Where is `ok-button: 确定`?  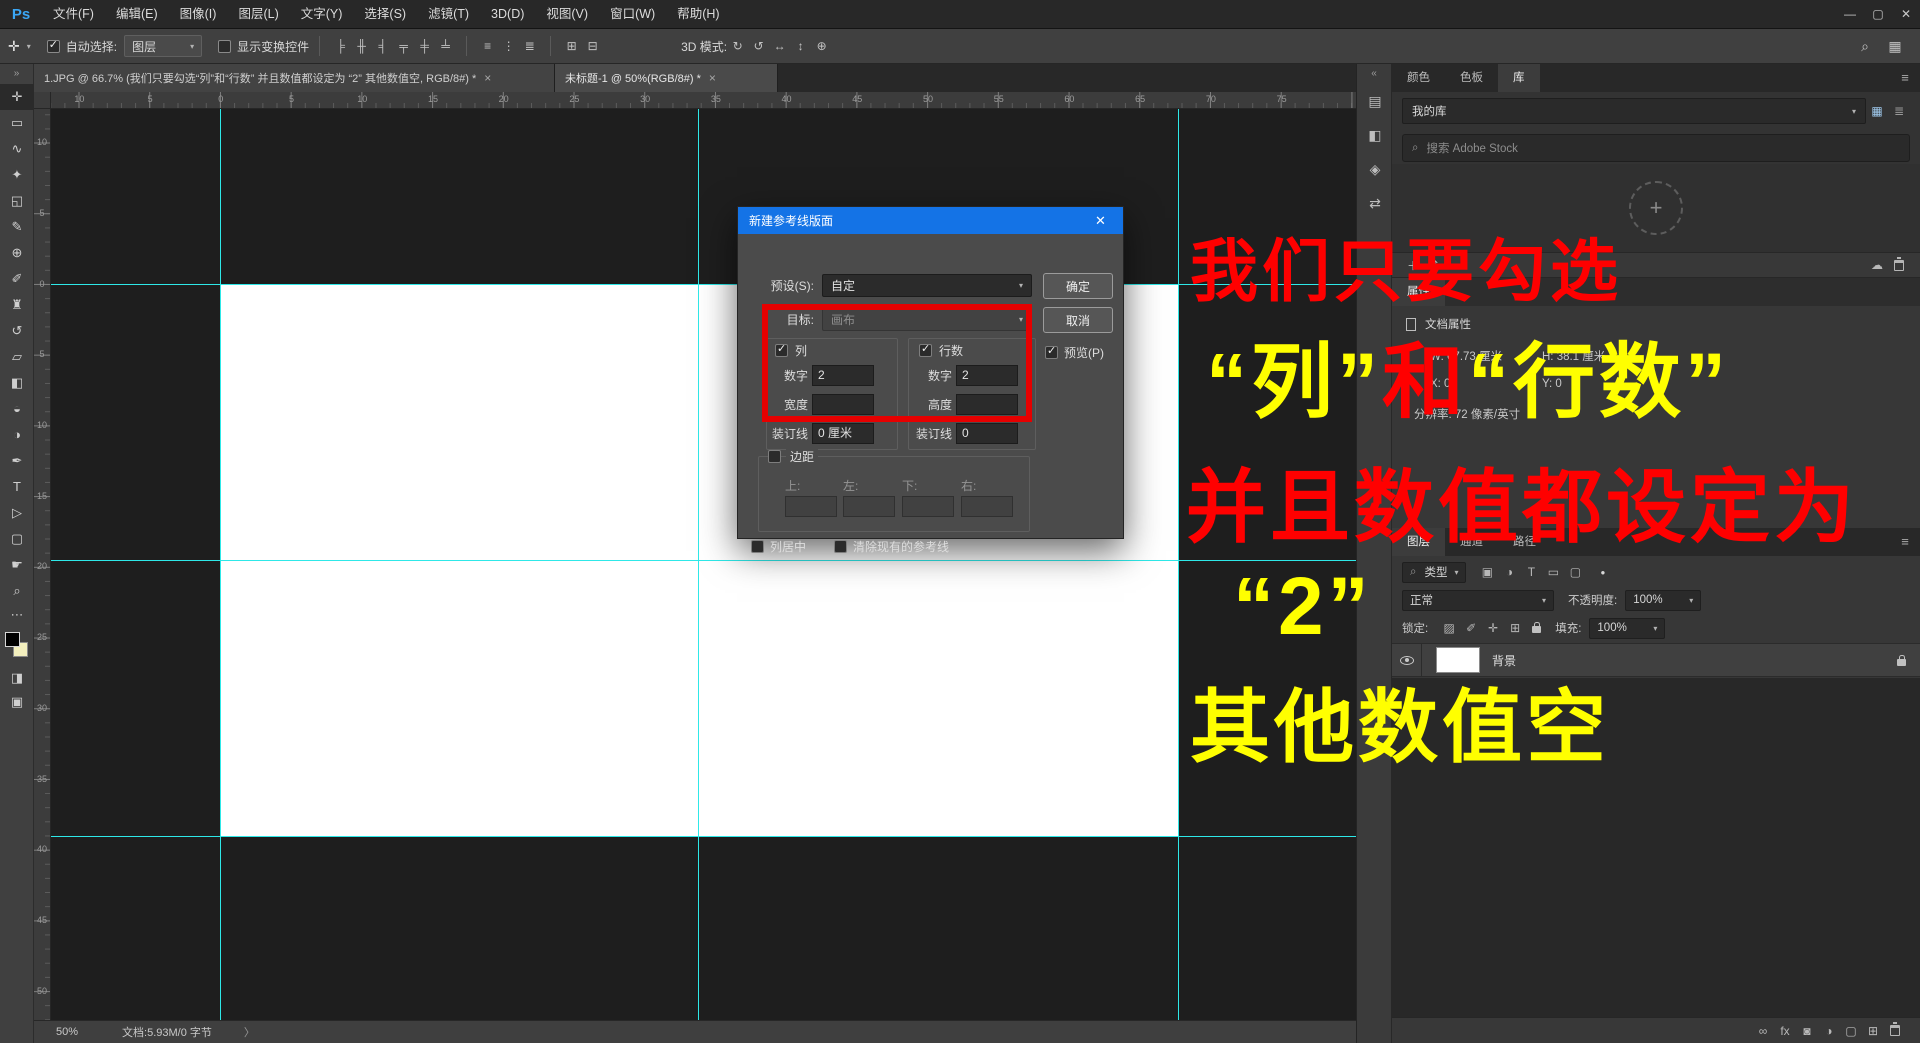
ok-button: 确定 is located at coordinates (1078, 286).